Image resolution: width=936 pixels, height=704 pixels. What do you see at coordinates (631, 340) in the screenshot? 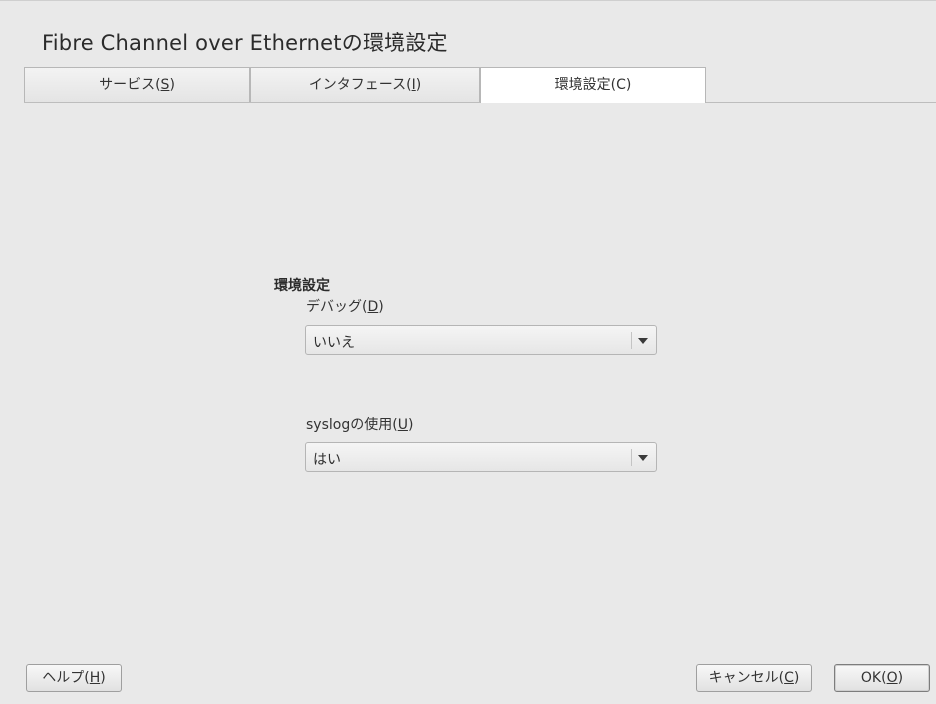
I see `debug-select-separator` at bounding box center [631, 340].